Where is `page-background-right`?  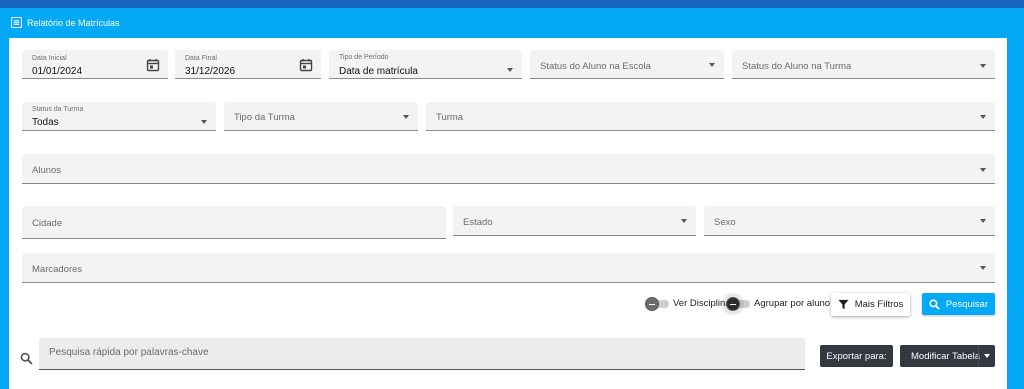 page-background-right is located at coordinates (1015, 213).